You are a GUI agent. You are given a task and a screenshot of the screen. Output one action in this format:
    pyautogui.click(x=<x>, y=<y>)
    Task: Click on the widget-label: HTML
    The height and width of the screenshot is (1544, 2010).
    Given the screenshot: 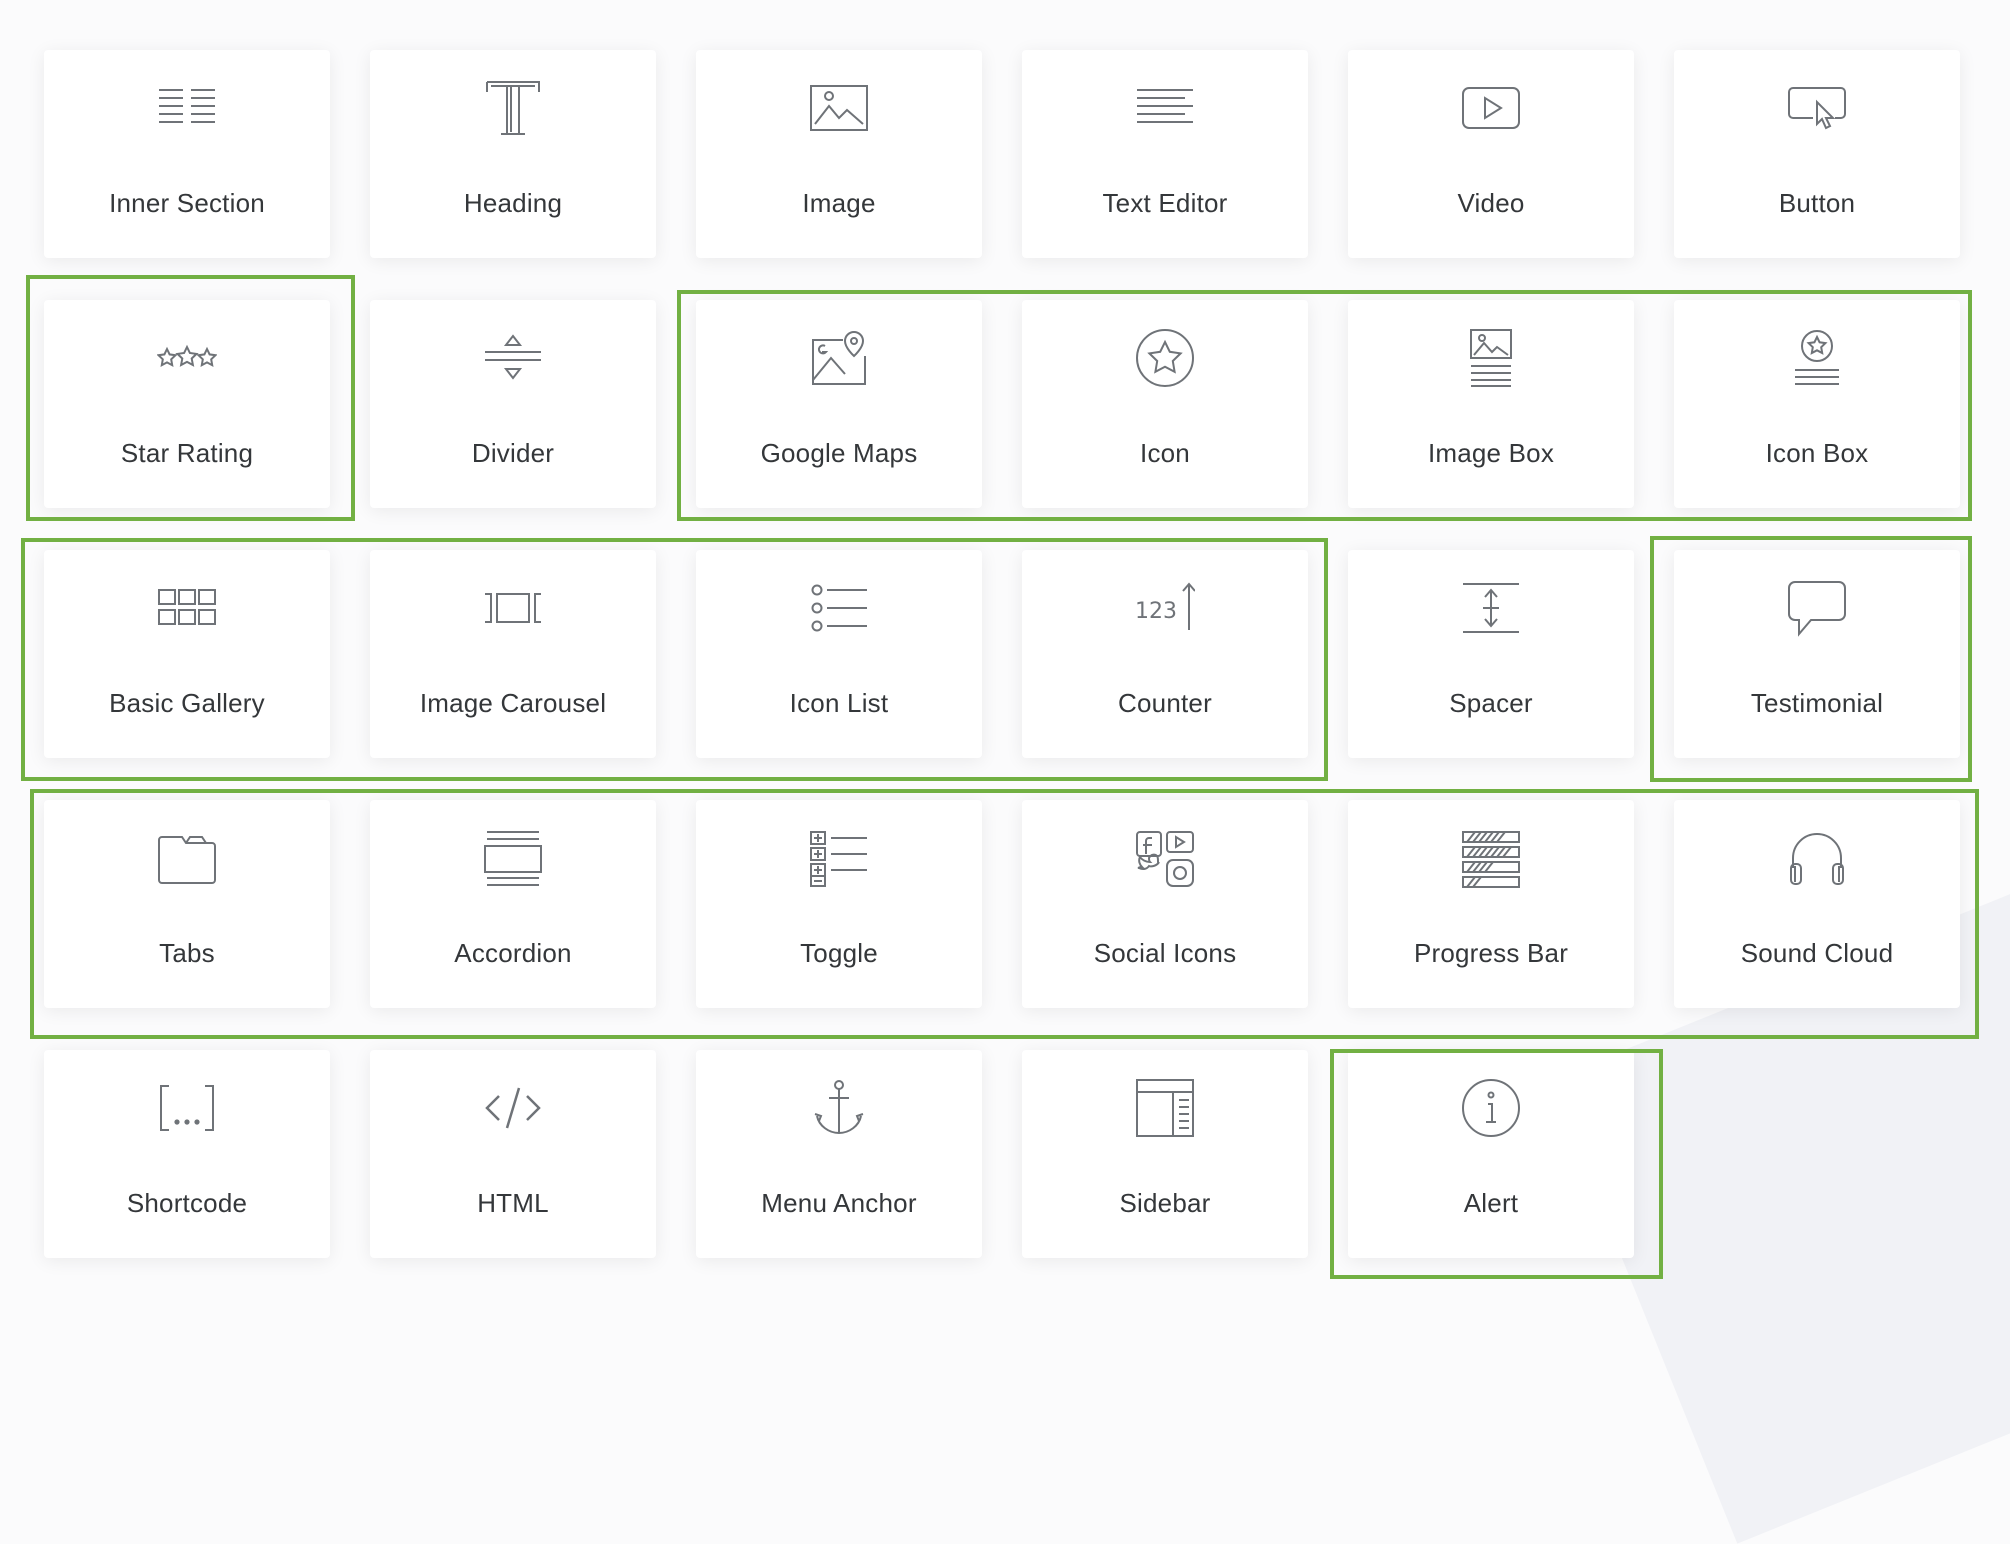 What is the action you would take?
    pyautogui.click(x=513, y=1203)
    